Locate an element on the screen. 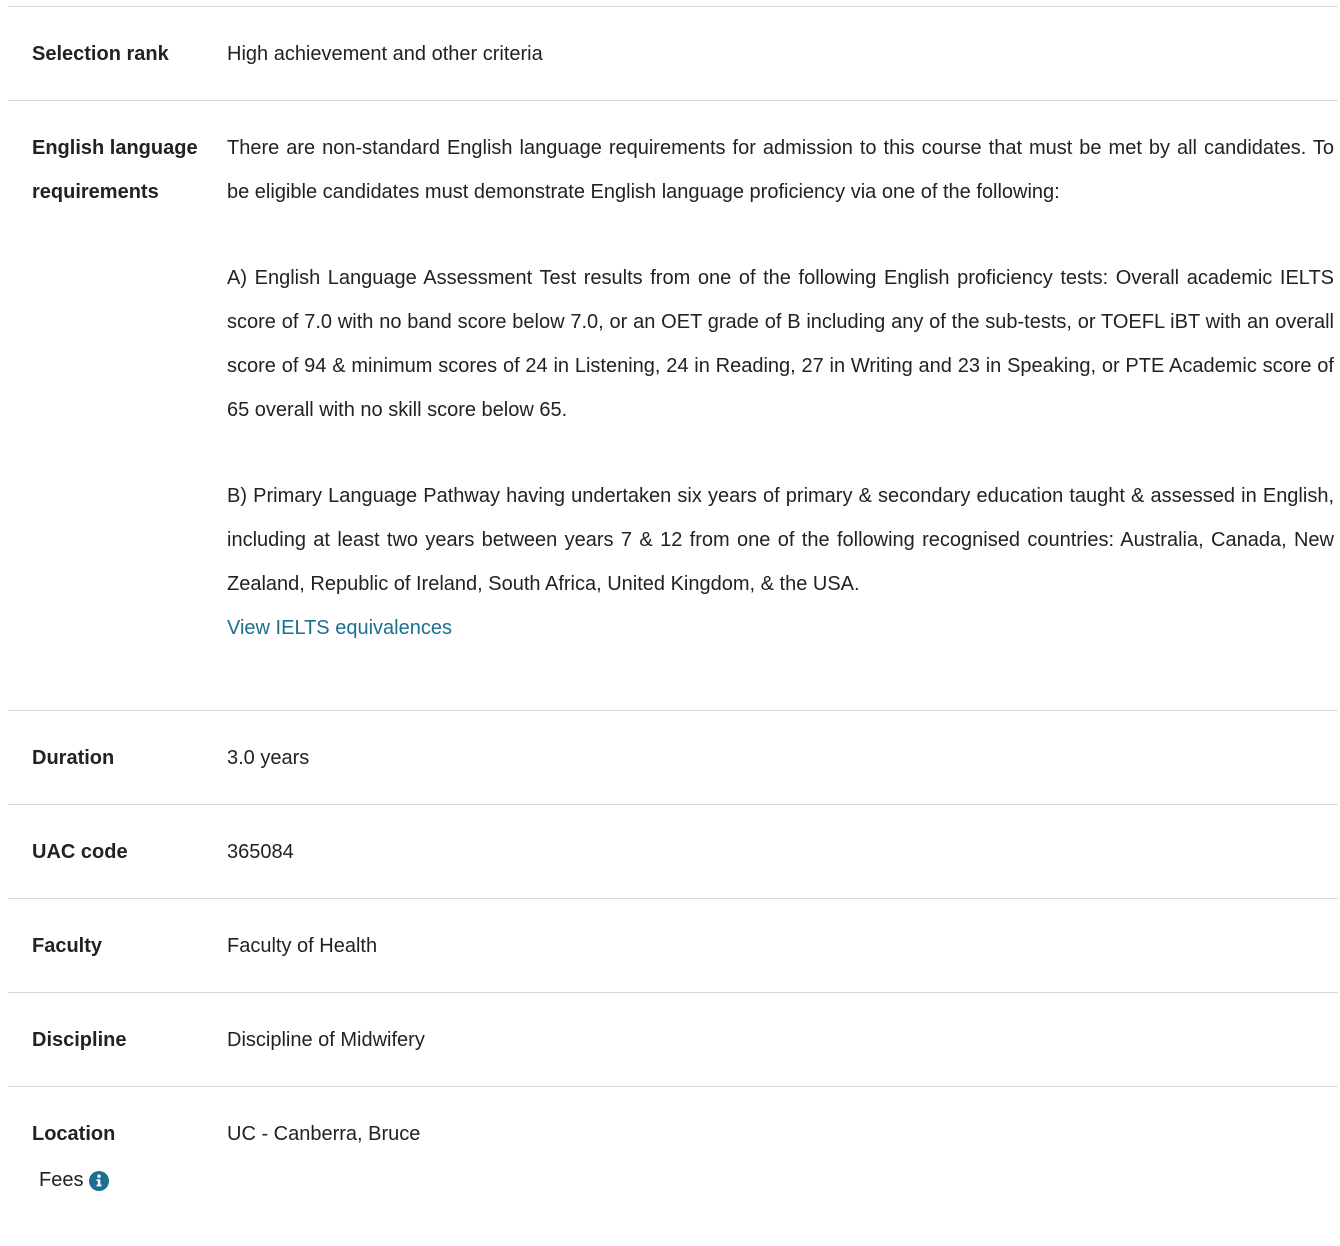 The image size is (1340, 1246). row-duration: Duration 3.0 years is located at coordinates (673, 758).